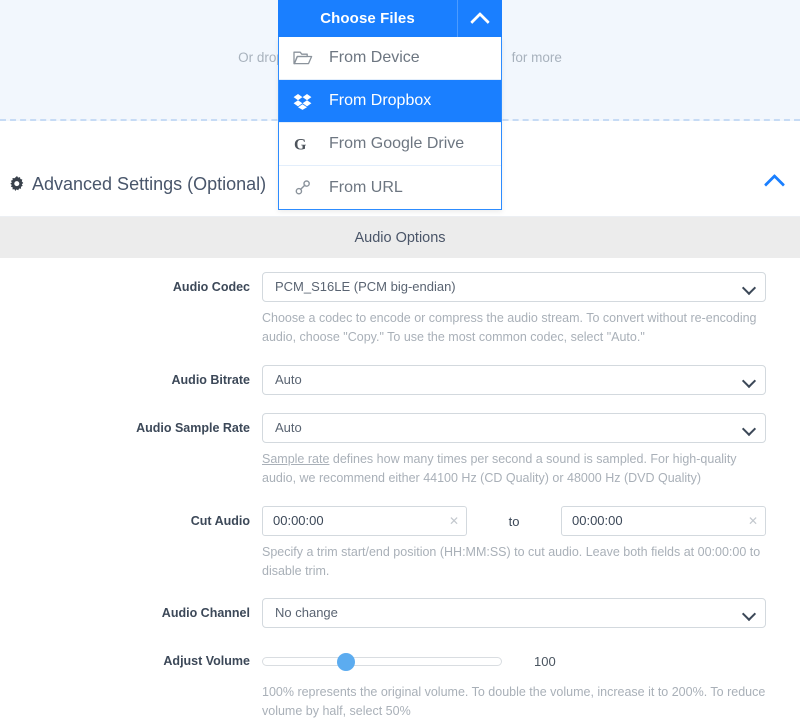 This screenshot has height=721, width=800. I want to click on advanced-settings-collapse-button, so click(774, 184).